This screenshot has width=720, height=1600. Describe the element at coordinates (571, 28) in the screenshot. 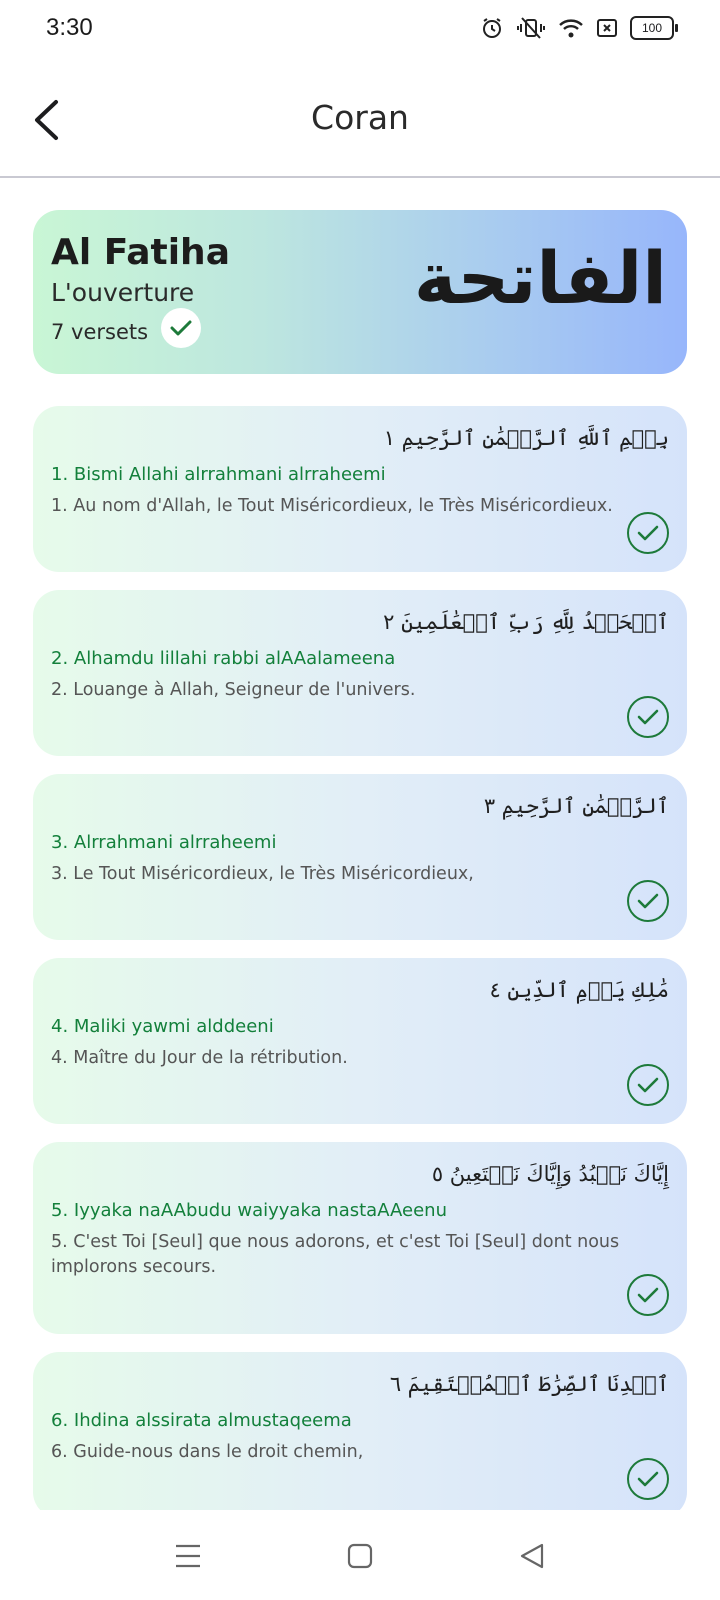

I see `wifi-icon` at that location.